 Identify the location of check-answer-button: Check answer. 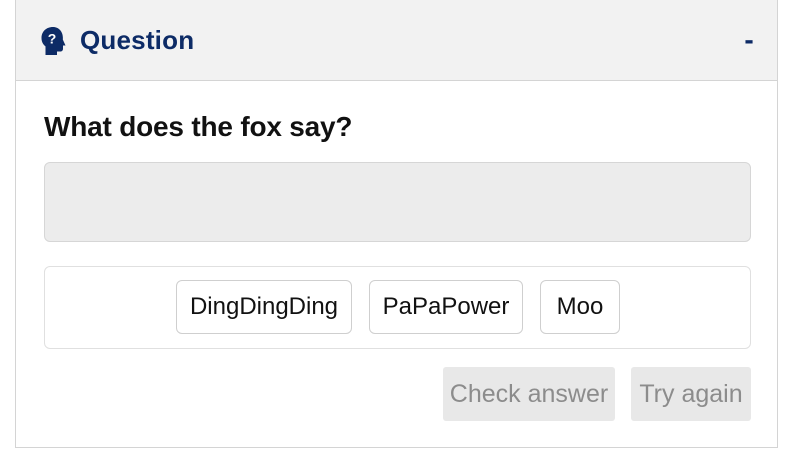
(529, 394).